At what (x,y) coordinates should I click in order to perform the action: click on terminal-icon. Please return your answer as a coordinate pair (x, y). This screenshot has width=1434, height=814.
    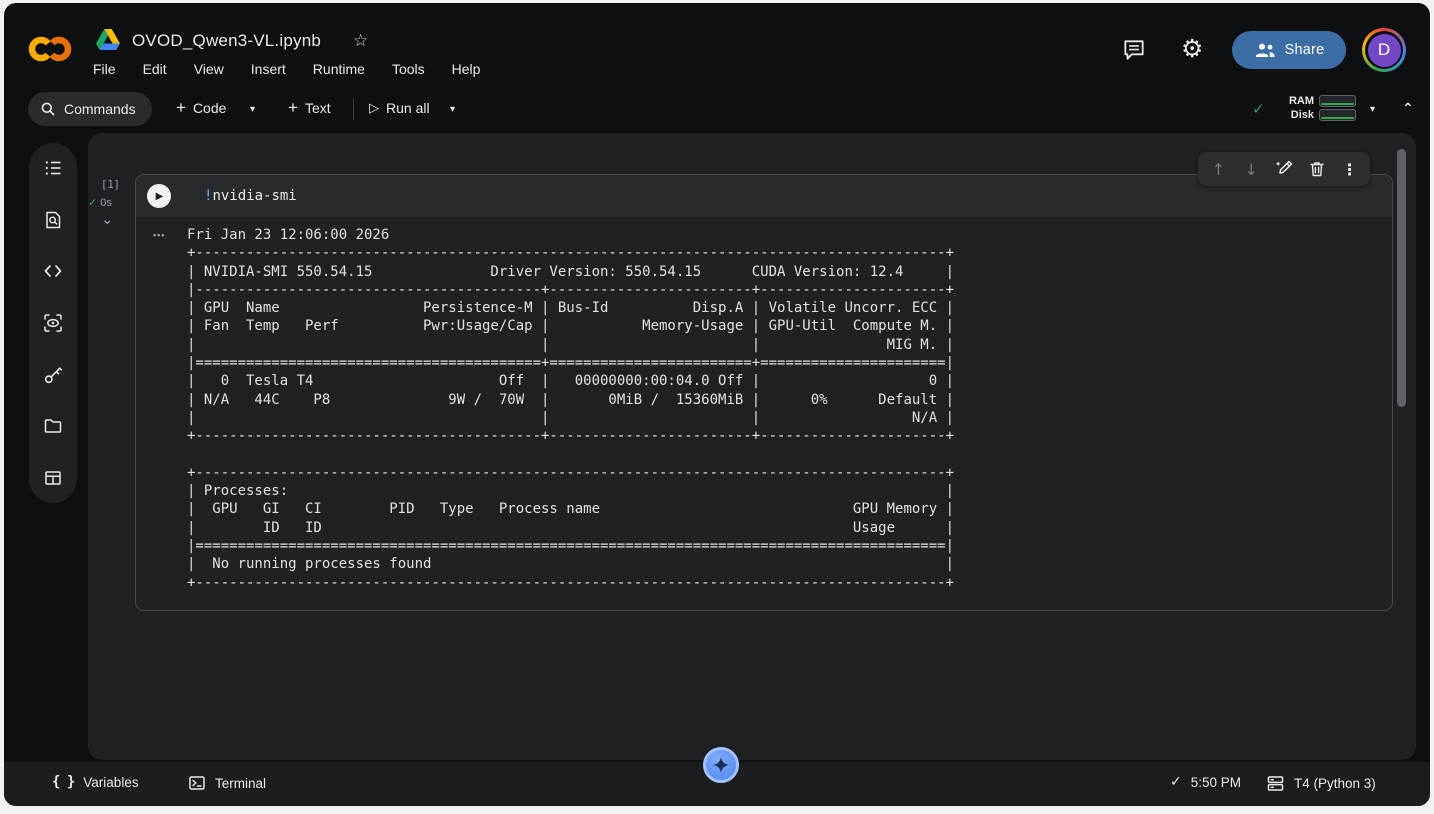
    Looking at the image, I should click on (197, 783).